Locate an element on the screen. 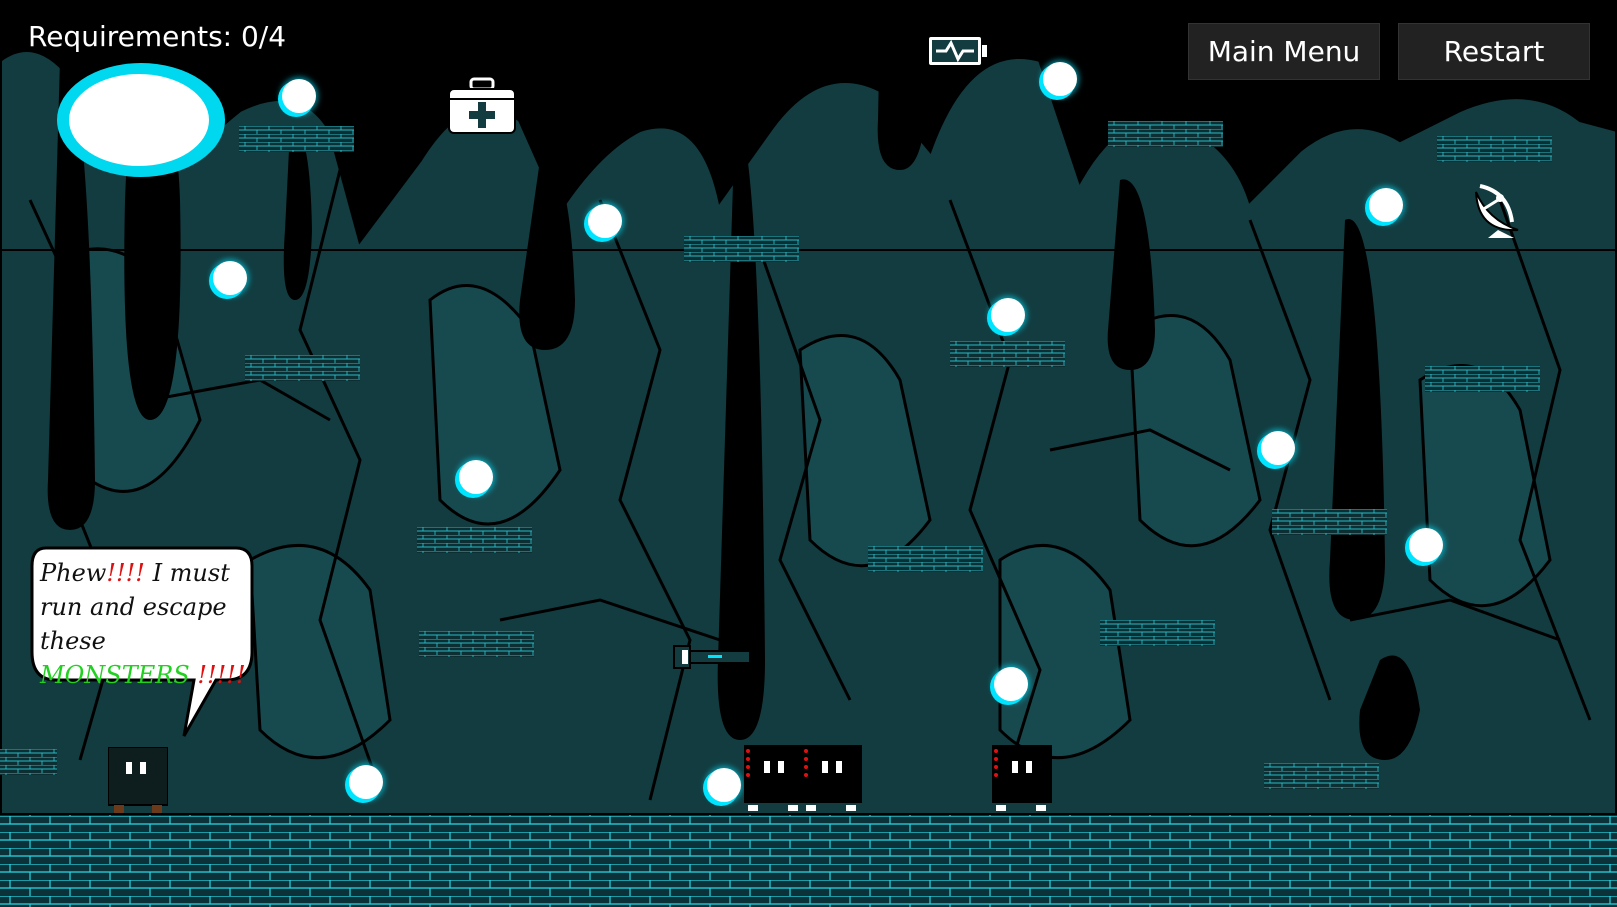  restart-button: Restart is located at coordinates (1494, 51).